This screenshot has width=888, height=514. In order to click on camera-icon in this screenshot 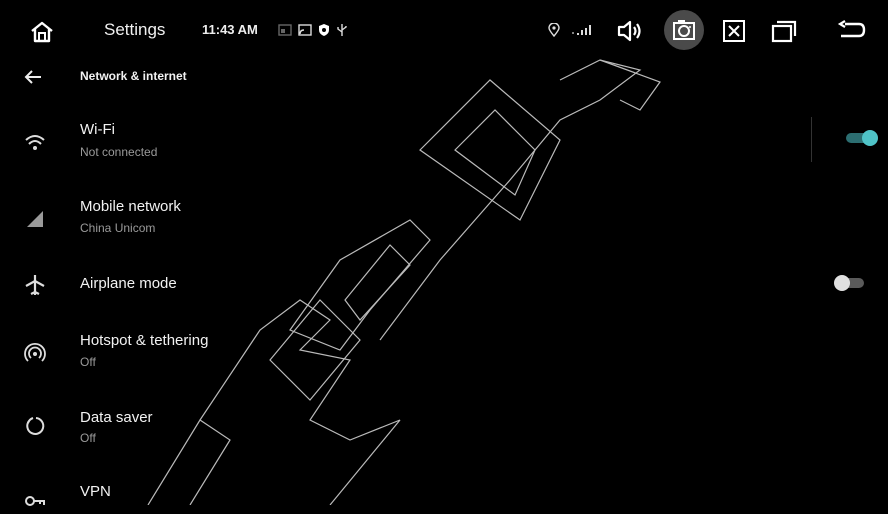, I will do `click(684, 30)`.